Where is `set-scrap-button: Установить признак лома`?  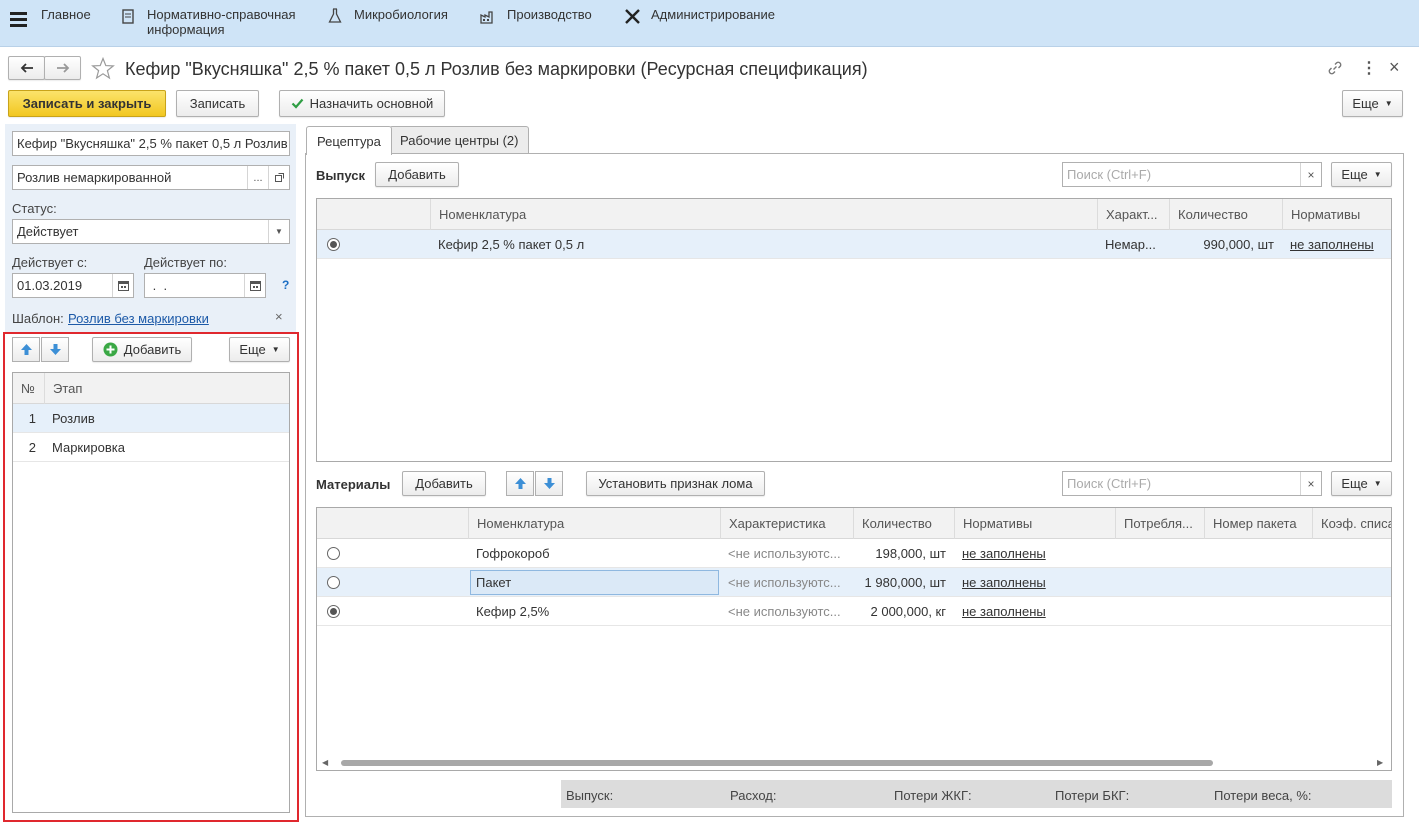
set-scrap-button: Установить признак лома is located at coordinates (675, 483).